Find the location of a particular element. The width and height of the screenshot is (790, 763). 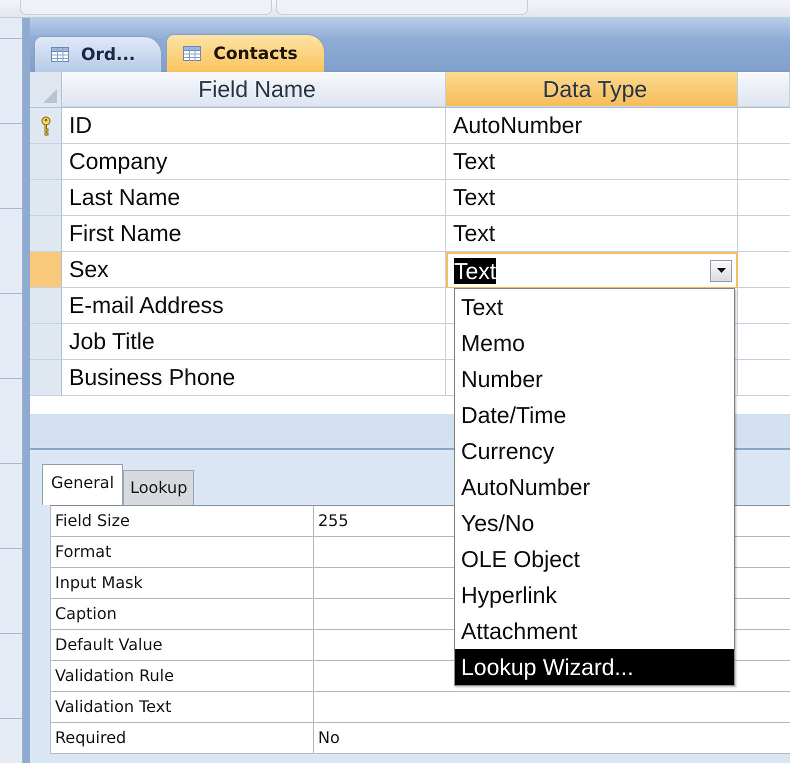

property-label: Required is located at coordinates (181, 738).